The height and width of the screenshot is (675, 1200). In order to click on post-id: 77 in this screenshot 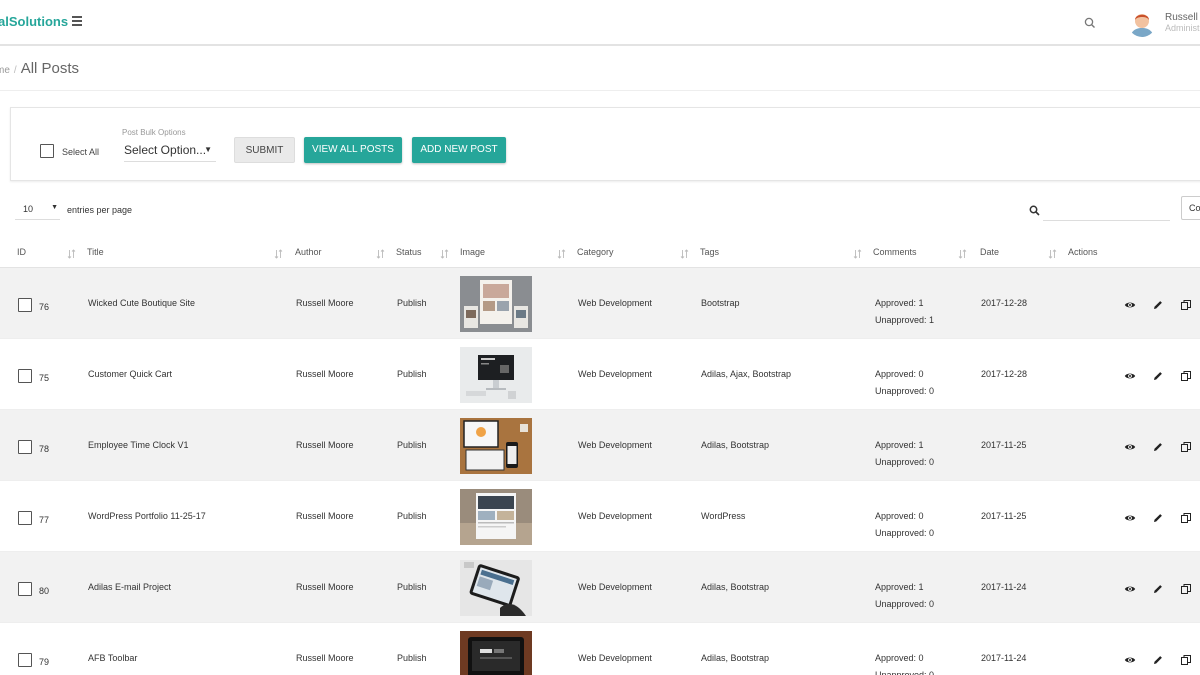, I will do `click(44, 520)`.